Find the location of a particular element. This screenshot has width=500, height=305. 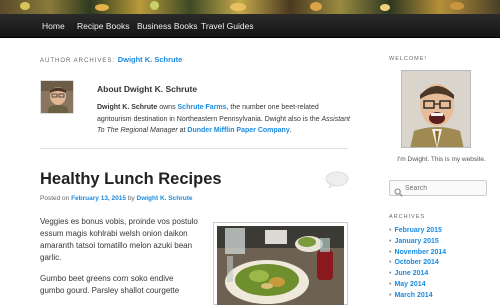

post-title: Healthy Lunch Recipes is located at coordinates (131, 179).